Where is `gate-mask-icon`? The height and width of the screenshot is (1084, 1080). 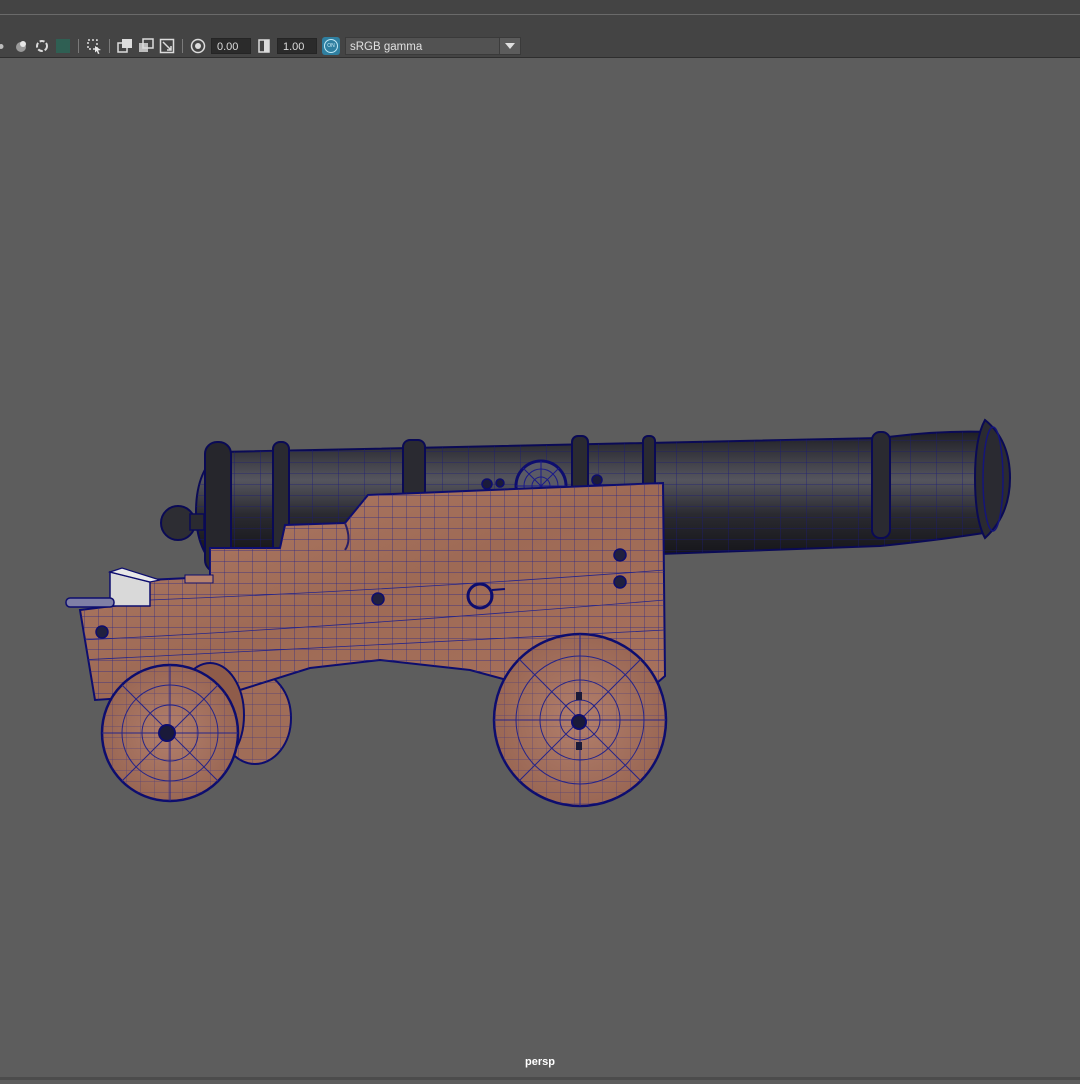
gate-mask-icon is located at coordinates (146, 46).